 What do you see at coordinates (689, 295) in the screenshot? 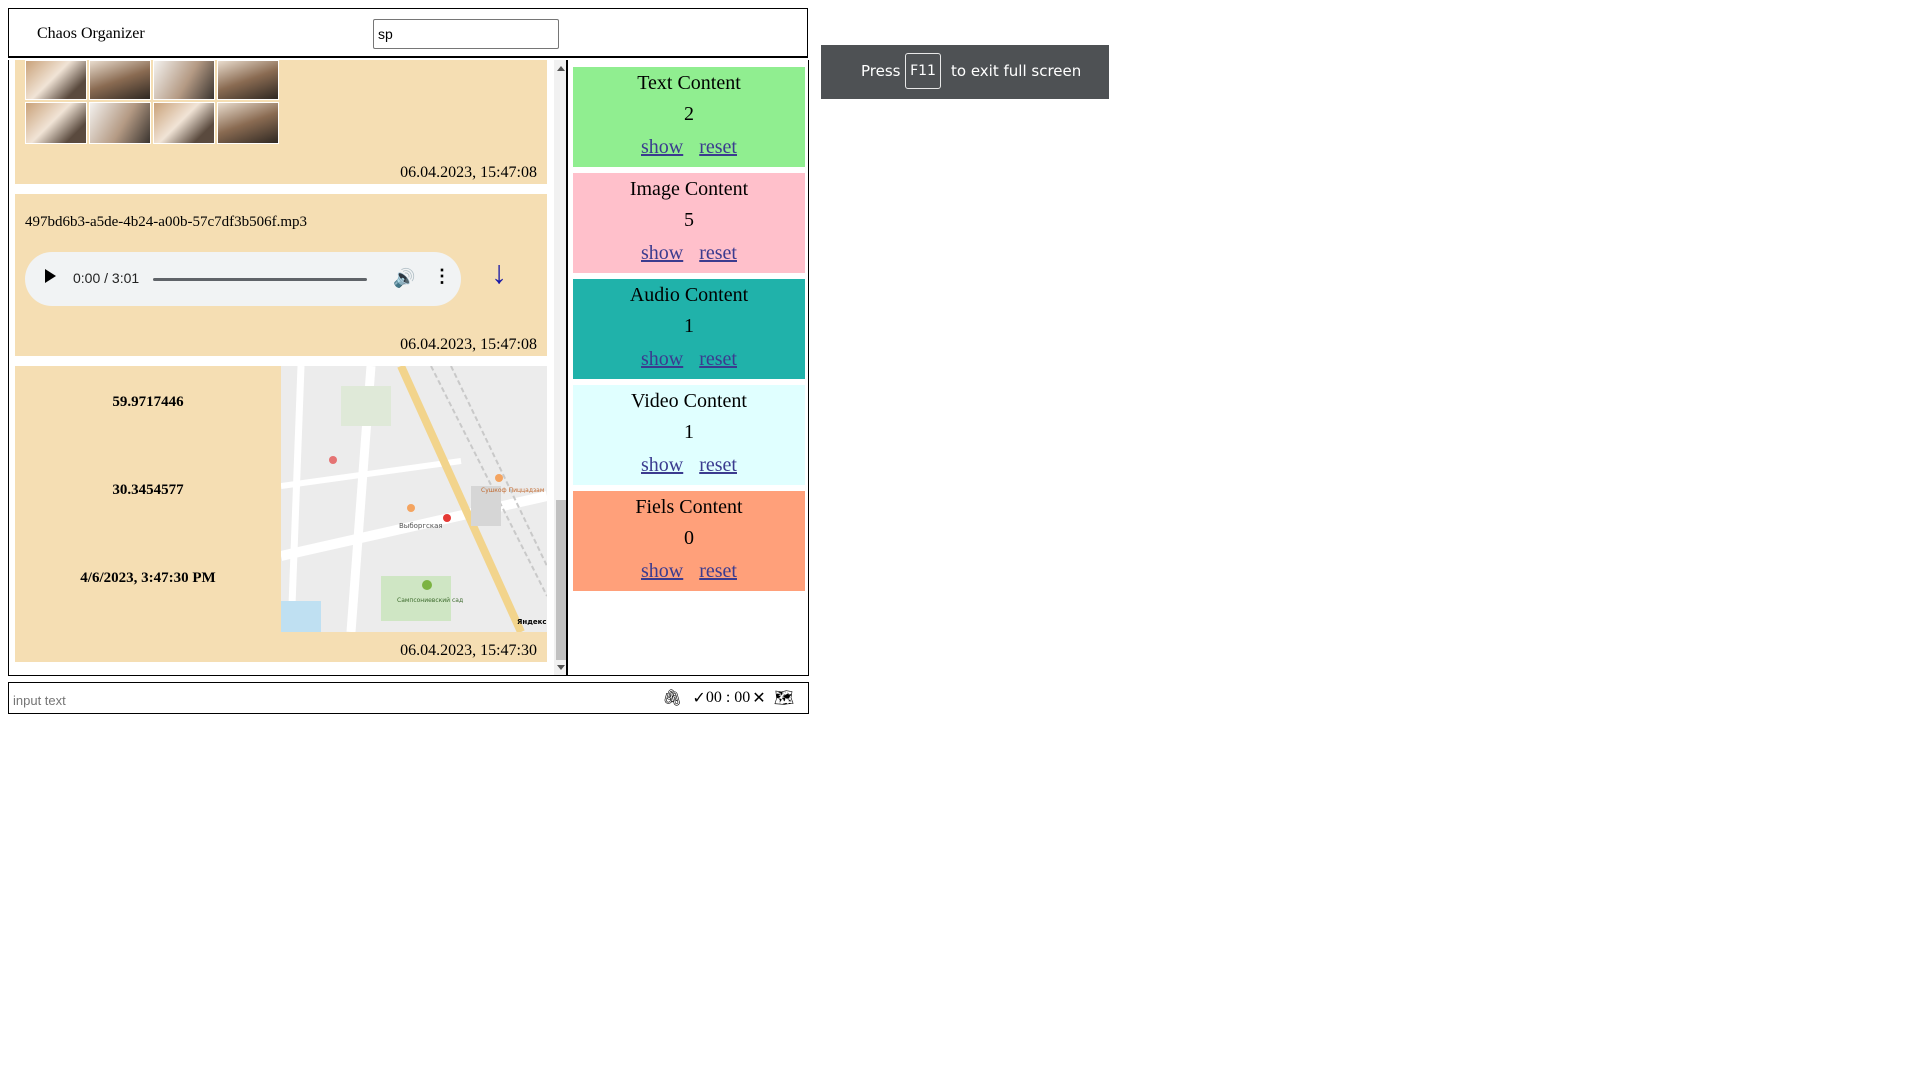
I see `stat-label: Audio Content` at bounding box center [689, 295].